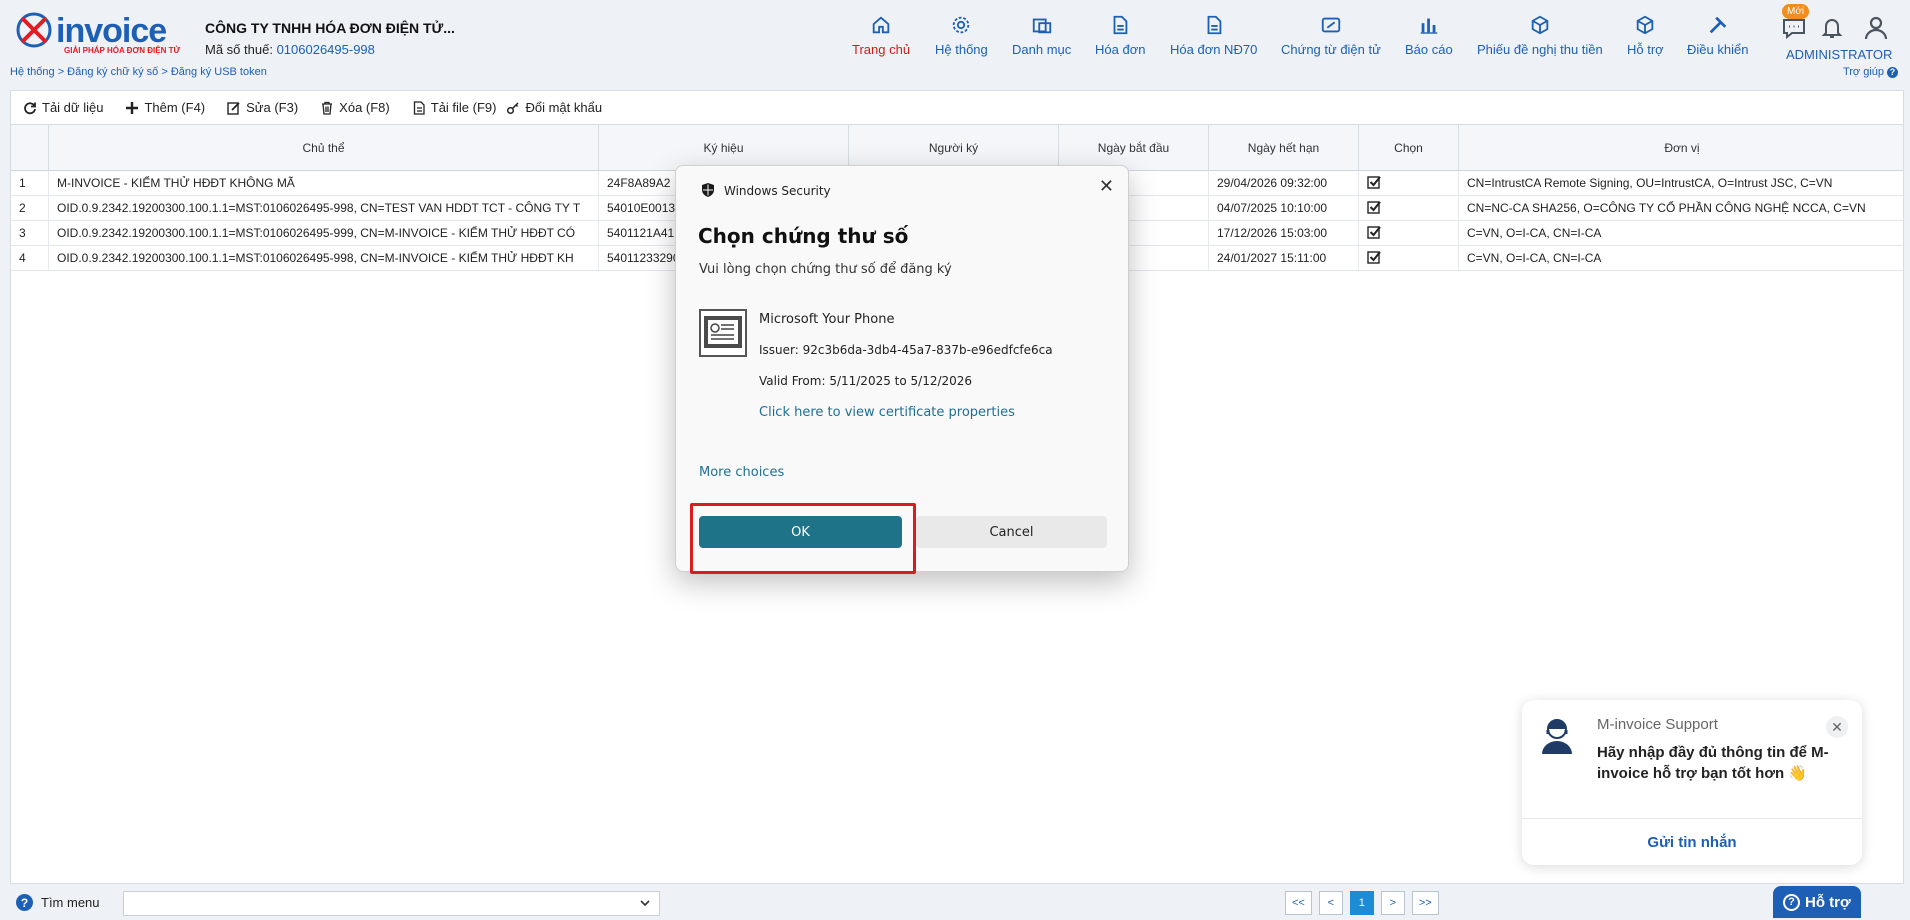 Image resolution: width=1910 pixels, height=920 pixels. What do you see at coordinates (645, 903) in the screenshot?
I see `chevron-down-icon` at bounding box center [645, 903].